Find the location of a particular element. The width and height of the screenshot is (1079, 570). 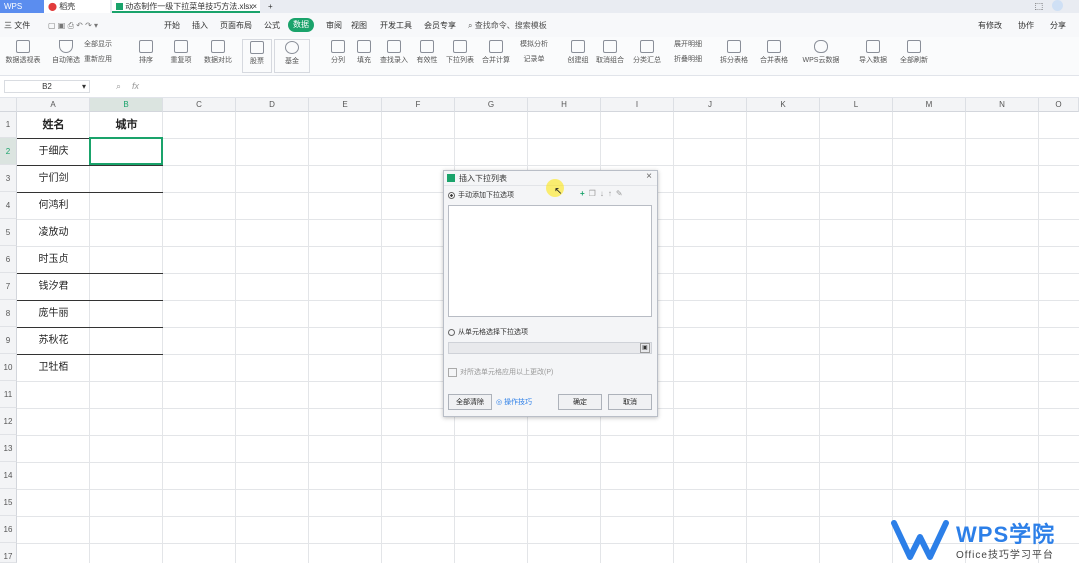

column-header-a: A is located at coordinates (53, 105).